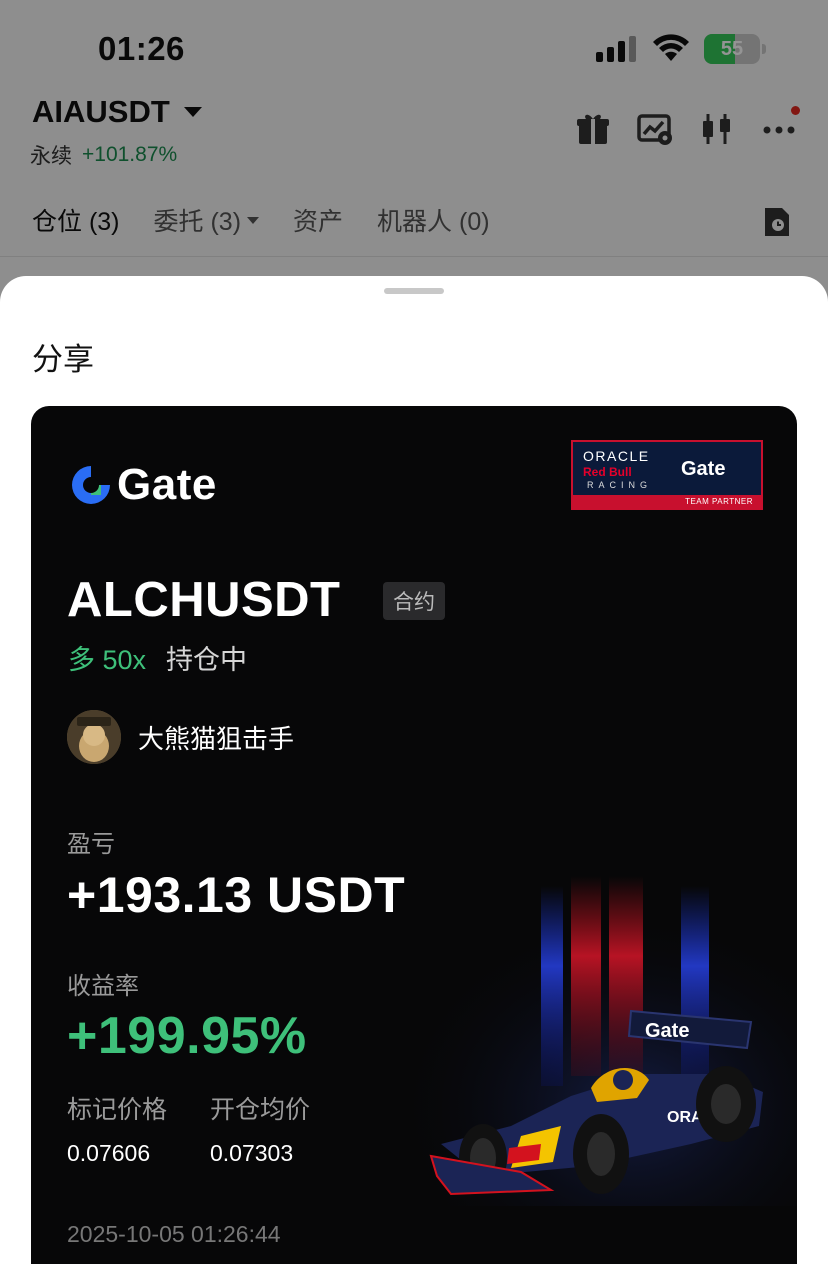 This screenshot has width=828, height=1264. I want to click on mark-price-value: 0.07606, so click(109, 1153).